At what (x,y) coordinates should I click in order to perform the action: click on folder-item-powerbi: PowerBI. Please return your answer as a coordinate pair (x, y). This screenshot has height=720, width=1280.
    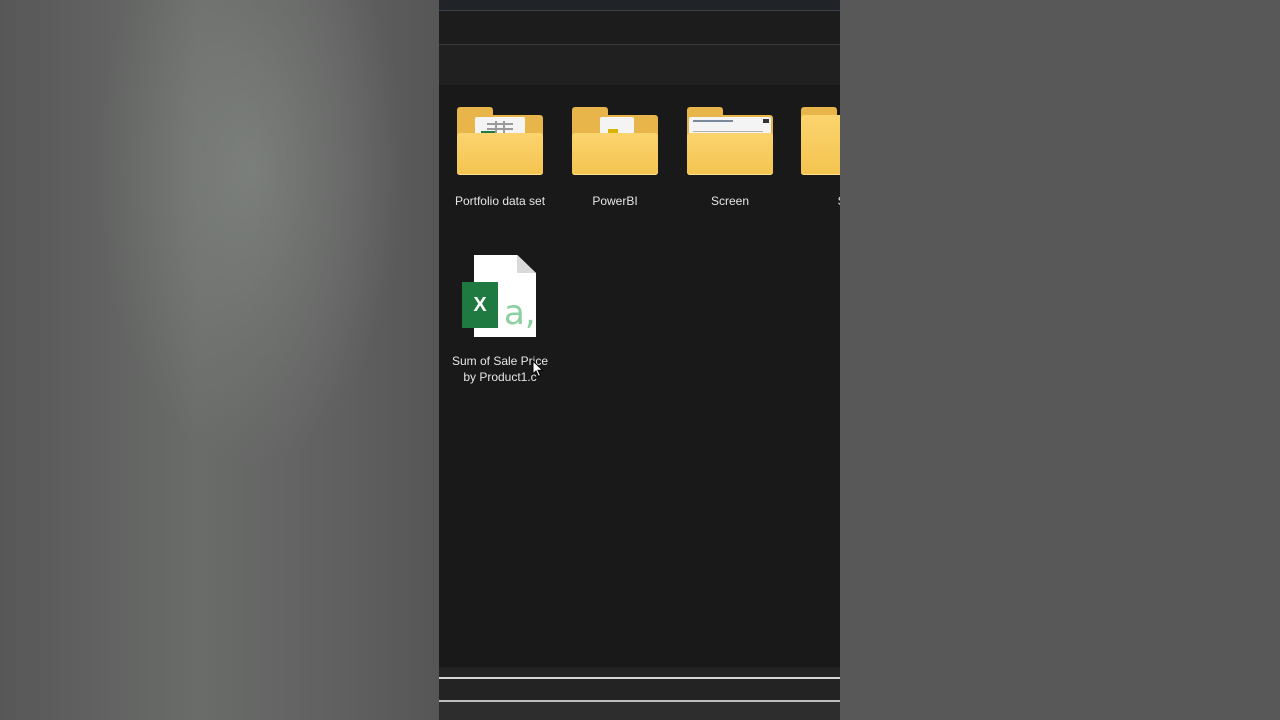
    Looking at the image, I should click on (615, 158).